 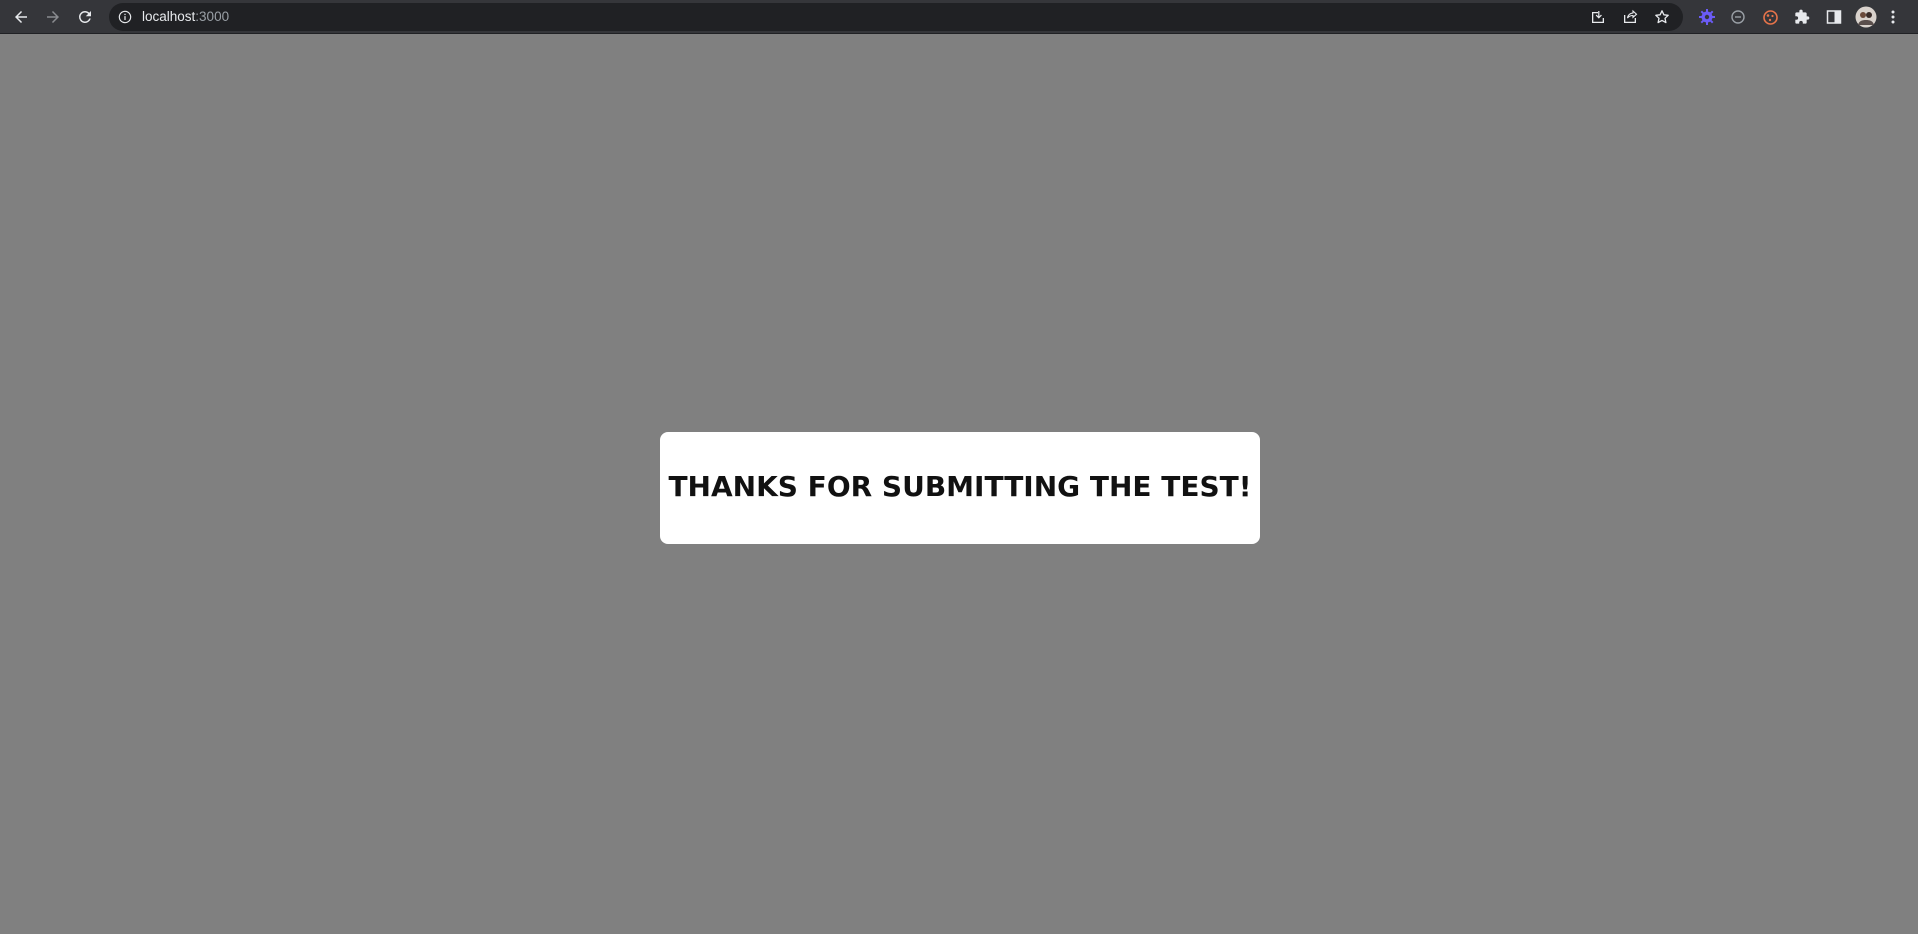 I want to click on back-arrow-icon, so click(x=21, y=17).